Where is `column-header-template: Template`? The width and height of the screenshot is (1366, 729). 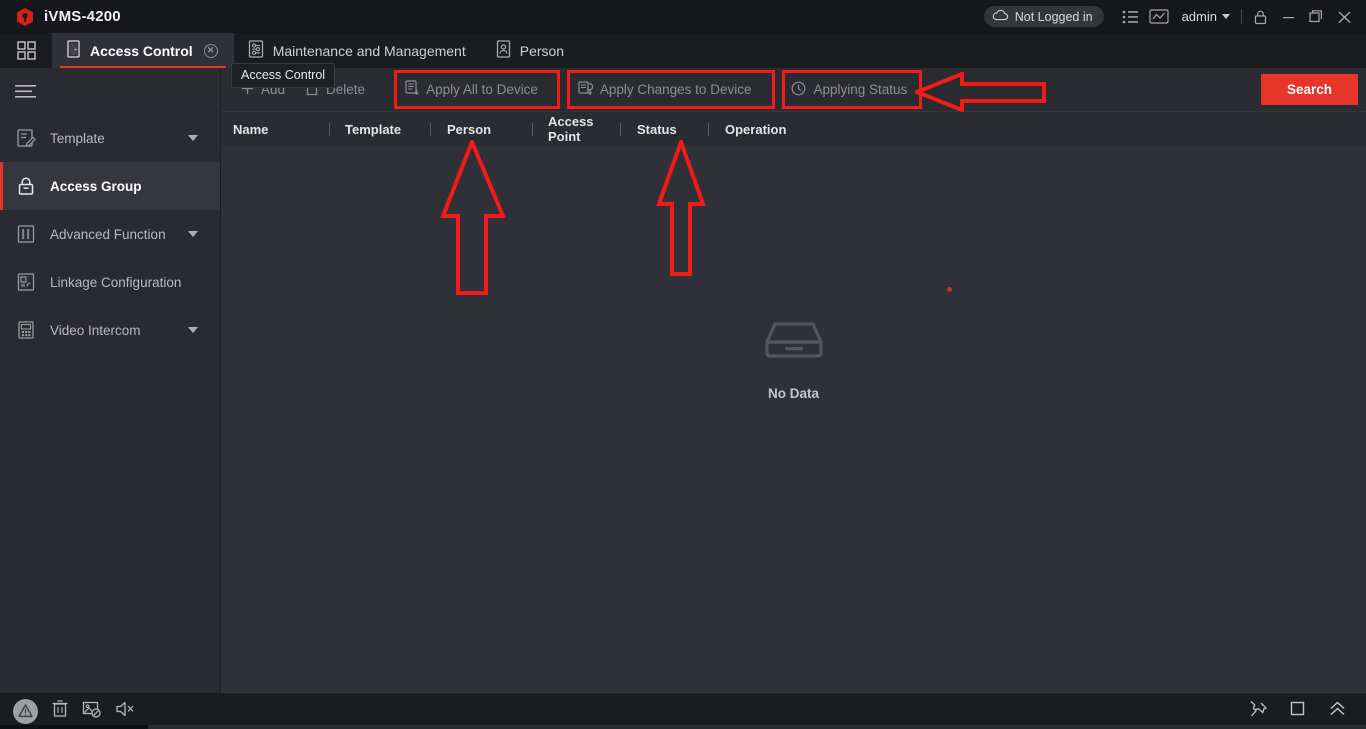 column-header-template: Template is located at coordinates (380, 129).